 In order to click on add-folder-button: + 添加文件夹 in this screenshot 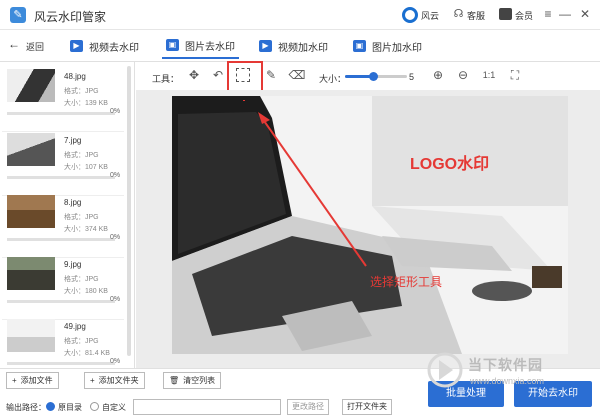, I will do `click(114, 380)`.